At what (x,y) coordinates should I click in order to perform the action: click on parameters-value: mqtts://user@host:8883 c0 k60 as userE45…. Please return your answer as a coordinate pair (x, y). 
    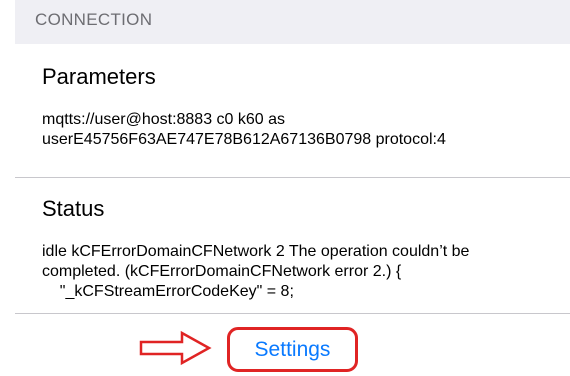
    Looking at the image, I should click on (244, 129).